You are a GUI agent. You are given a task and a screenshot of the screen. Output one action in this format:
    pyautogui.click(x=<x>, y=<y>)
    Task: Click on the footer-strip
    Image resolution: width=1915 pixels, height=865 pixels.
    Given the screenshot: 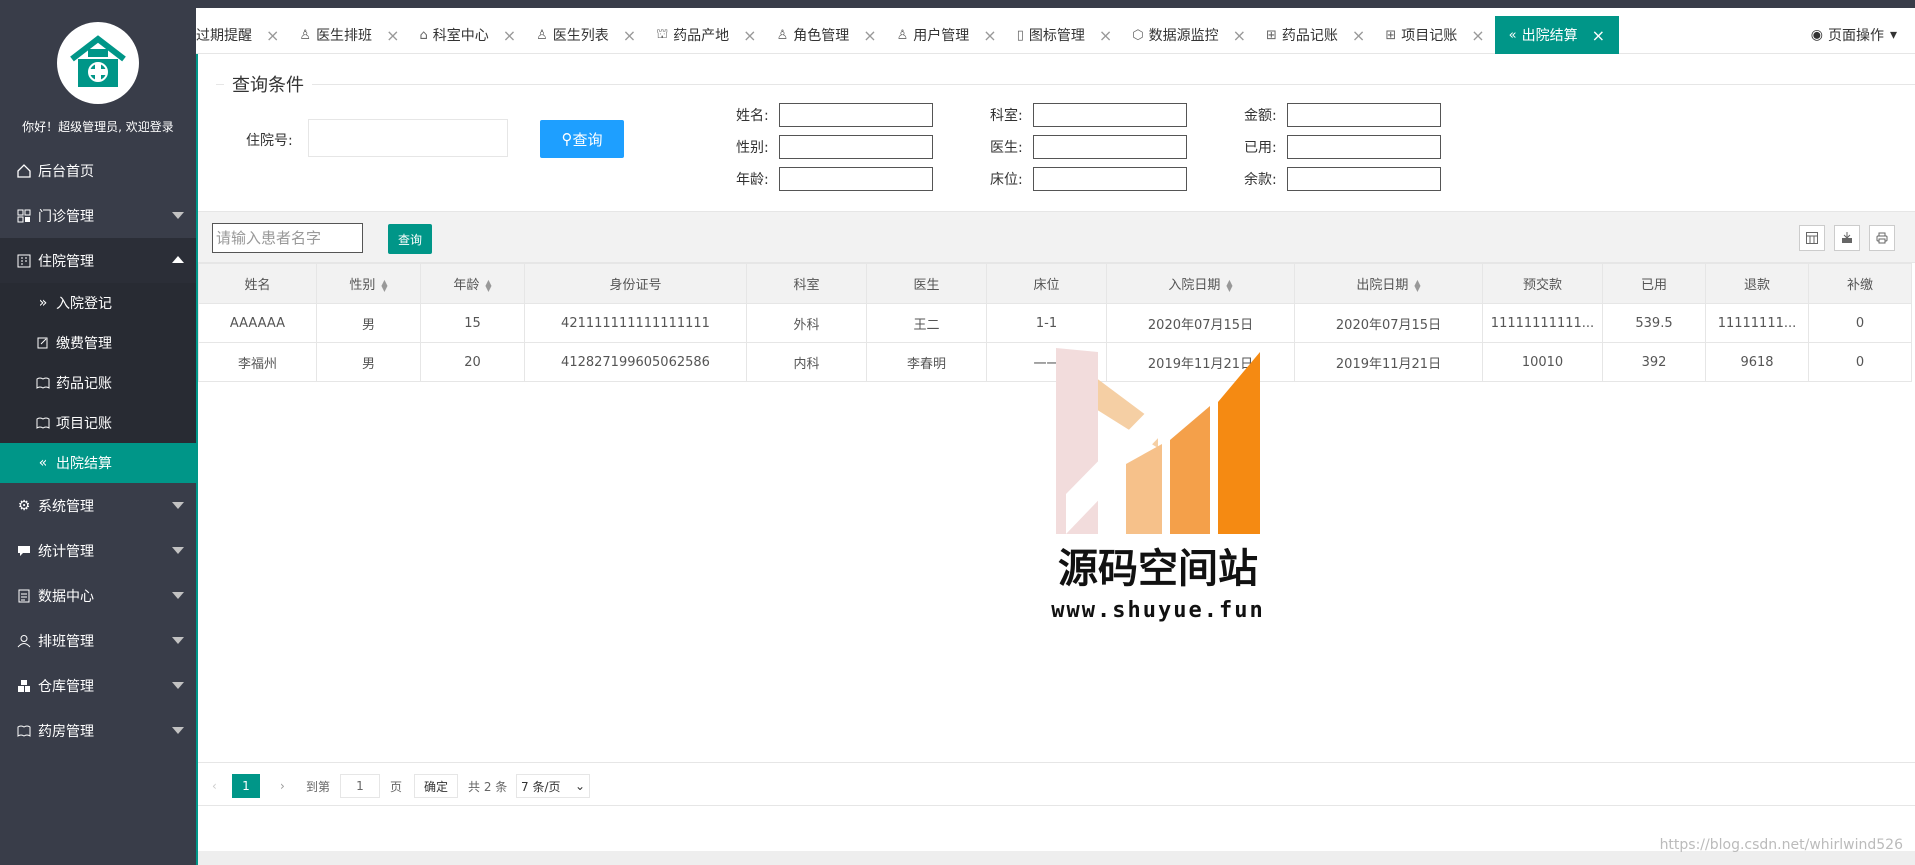 What is the action you would take?
    pyautogui.click(x=1056, y=858)
    